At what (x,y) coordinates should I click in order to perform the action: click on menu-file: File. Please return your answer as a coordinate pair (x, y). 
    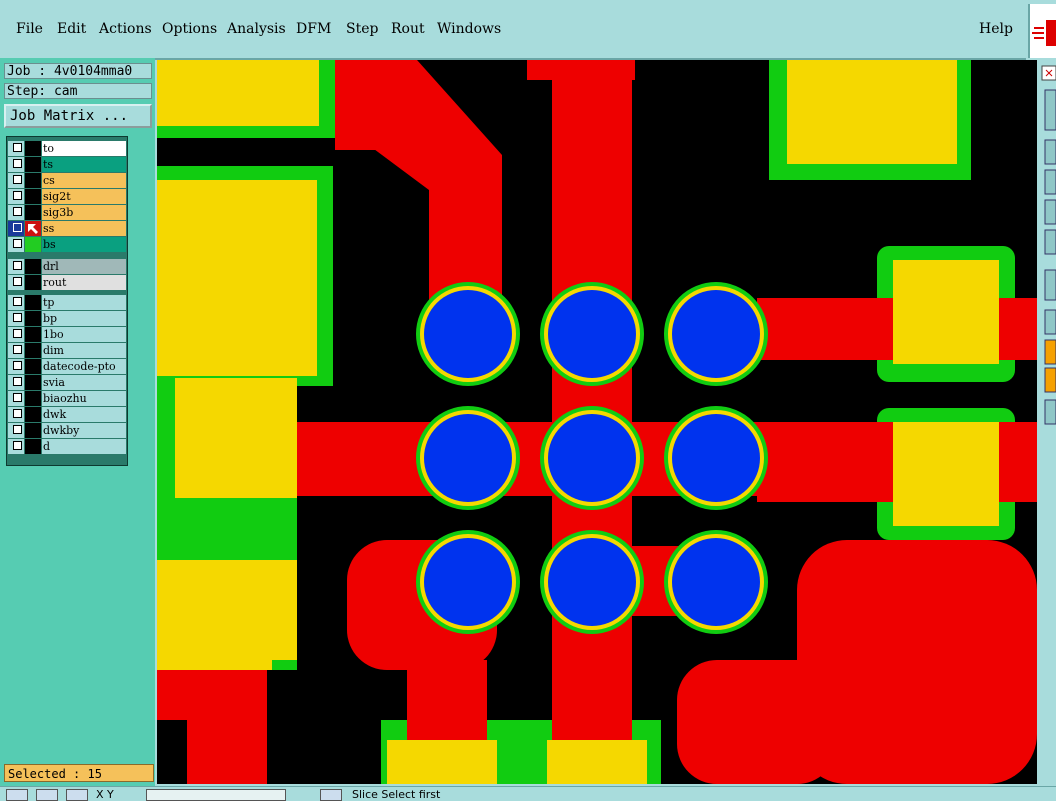
    Looking at the image, I should click on (29, 29).